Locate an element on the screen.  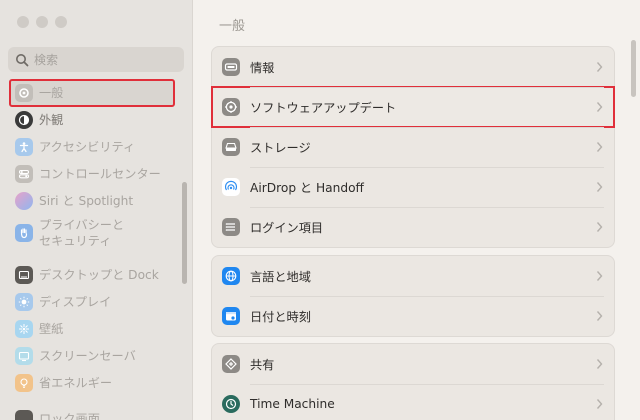
row-software-update: ソフトウェアアップデート is located at coordinates (413, 107).